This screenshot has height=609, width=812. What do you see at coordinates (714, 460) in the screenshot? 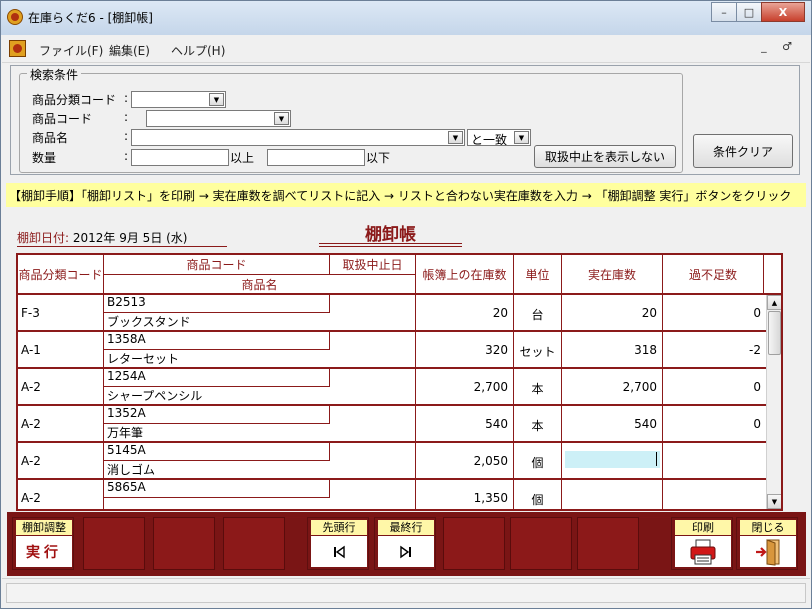
I see `cell-difference` at bounding box center [714, 460].